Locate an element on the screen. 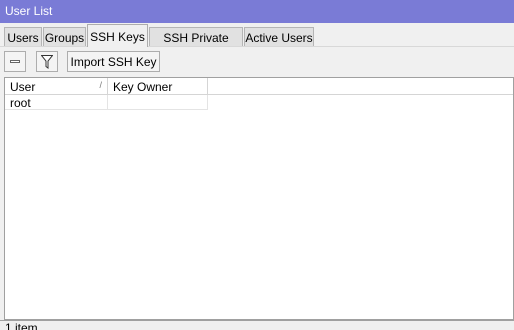 The height and width of the screenshot is (330, 514). cell-user: root is located at coordinates (56, 102).